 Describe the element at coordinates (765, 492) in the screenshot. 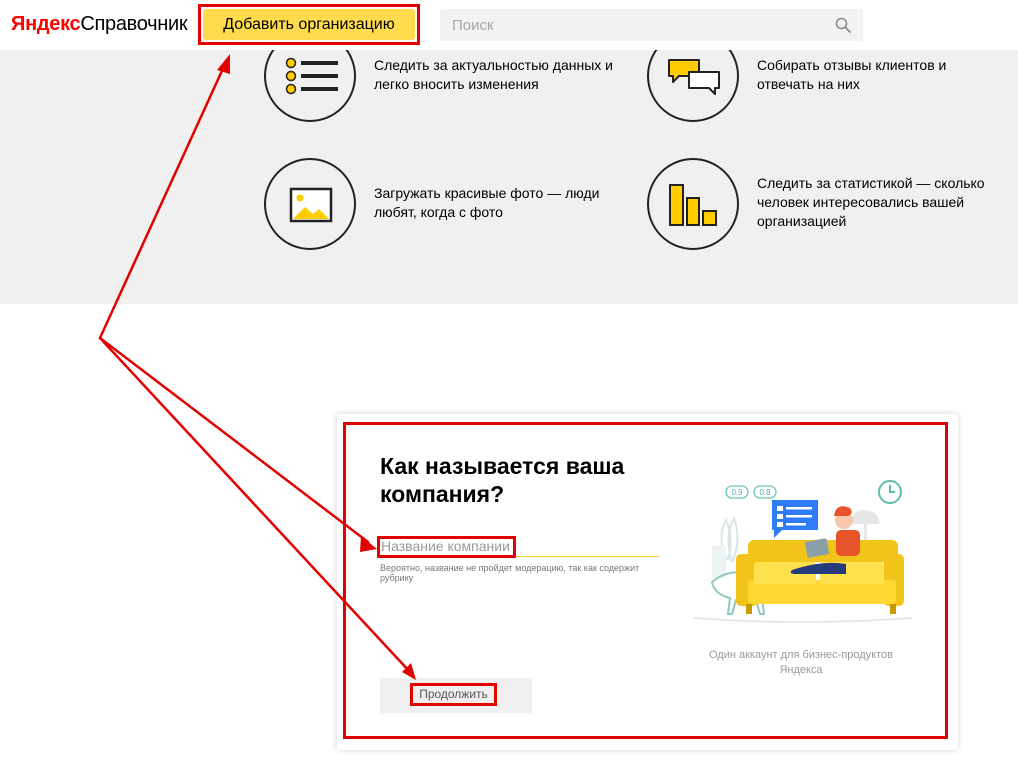

I see `illustration-badge: 0.8` at that location.